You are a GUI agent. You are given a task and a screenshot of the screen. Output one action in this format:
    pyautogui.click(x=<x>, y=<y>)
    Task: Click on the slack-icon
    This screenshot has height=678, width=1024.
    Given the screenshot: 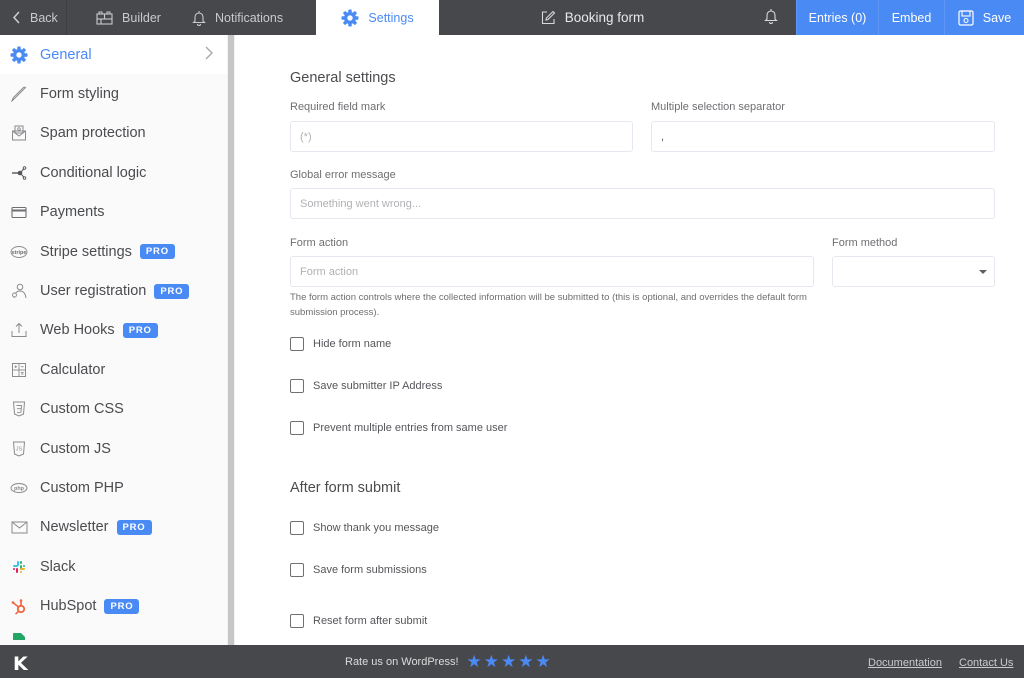 What is the action you would take?
    pyautogui.click(x=19, y=567)
    